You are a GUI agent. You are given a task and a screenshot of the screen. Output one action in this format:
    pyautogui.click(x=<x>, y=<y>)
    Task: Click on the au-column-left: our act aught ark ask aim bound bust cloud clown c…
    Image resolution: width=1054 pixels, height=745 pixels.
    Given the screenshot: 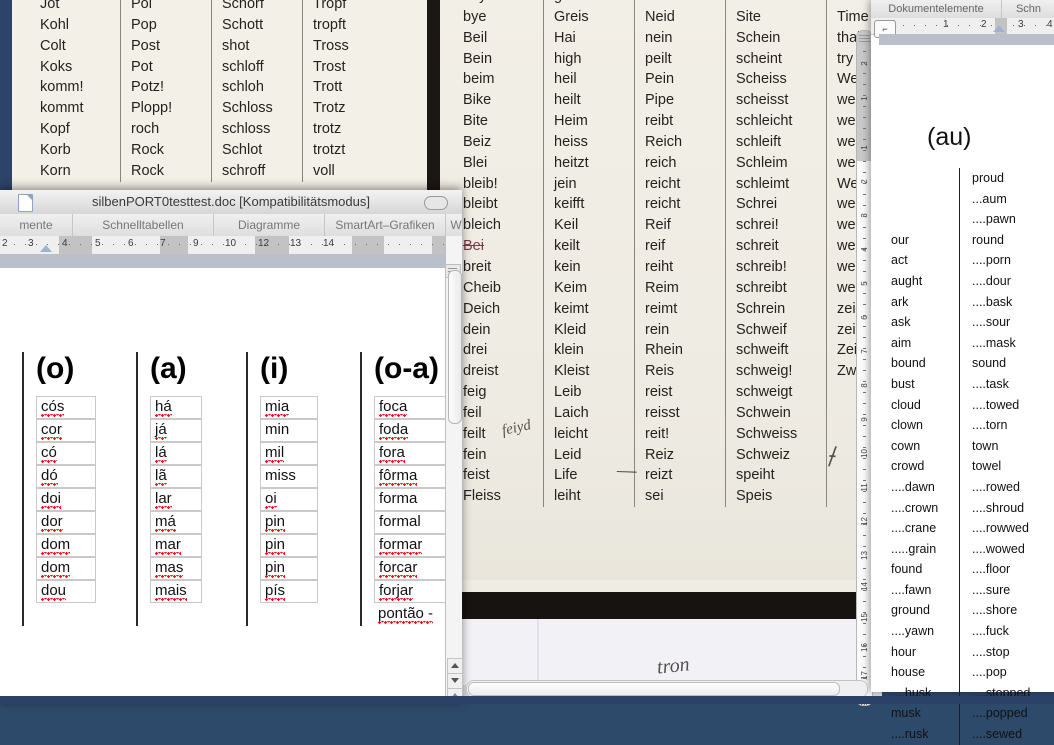 What is the action you would take?
    pyautogui.click(x=925, y=456)
    